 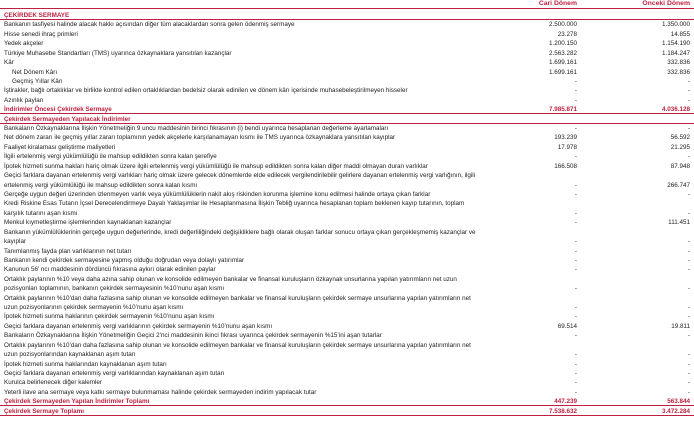 What do you see at coordinates (678, 185) in the screenshot?
I see `row-value-previous: 266.747` at bounding box center [678, 185].